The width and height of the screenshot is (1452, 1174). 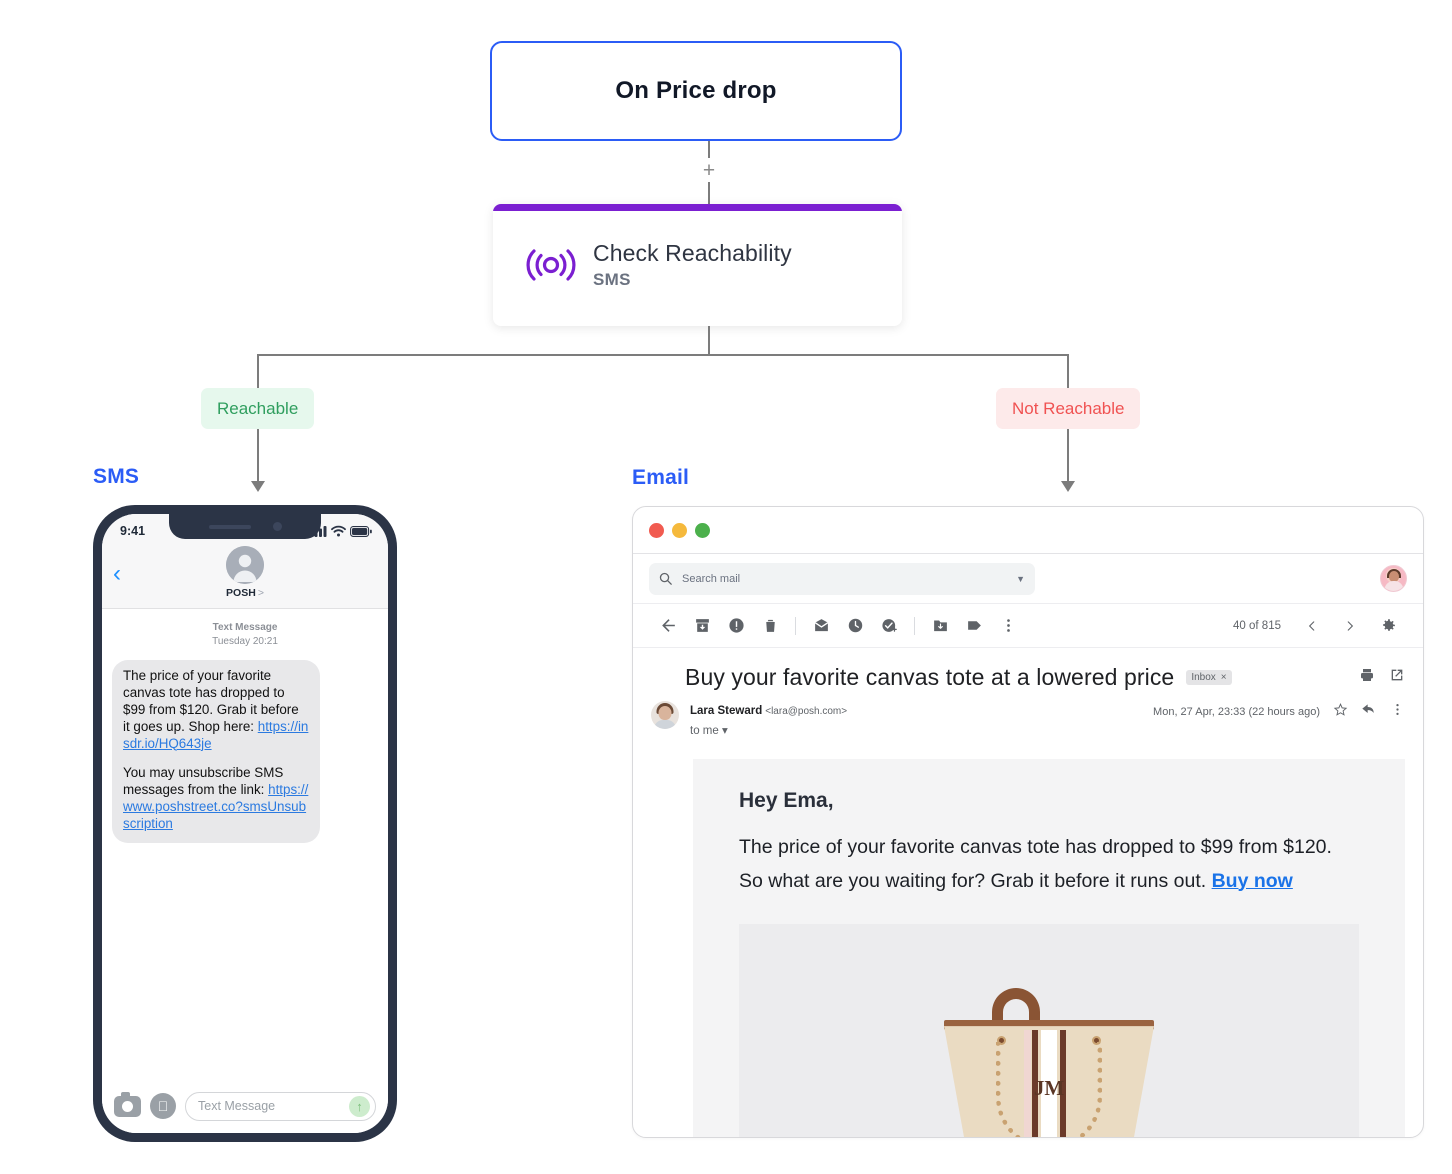 What do you see at coordinates (1252, 881) in the screenshot?
I see `buy-now-link: Buy now` at bounding box center [1252, 881].